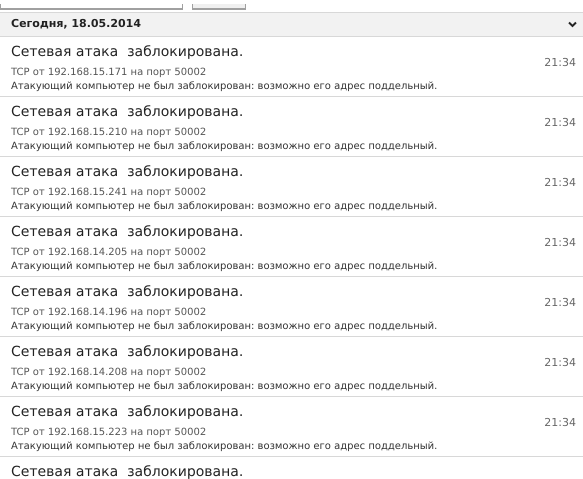  Describe the element at coordinates (109, 133) in the screenshot. I see `event-detail: TCP от 192.168.15.210 на порт 50002` at that location.